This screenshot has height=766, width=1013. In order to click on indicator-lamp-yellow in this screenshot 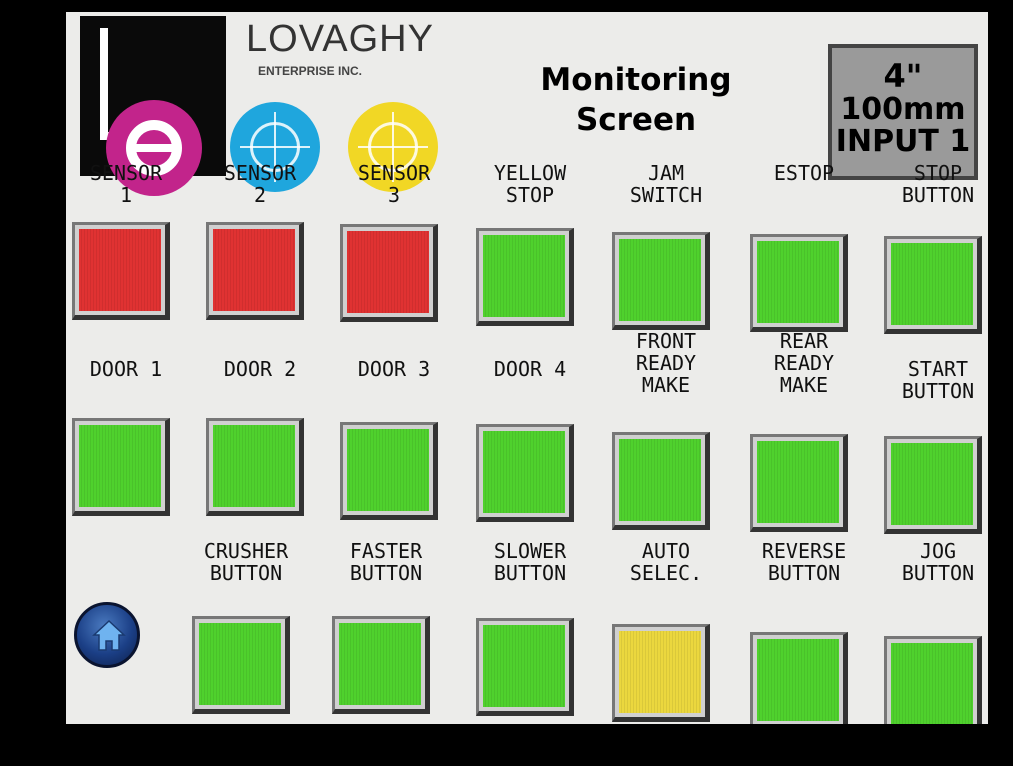, I will do `click(661, 673)`.